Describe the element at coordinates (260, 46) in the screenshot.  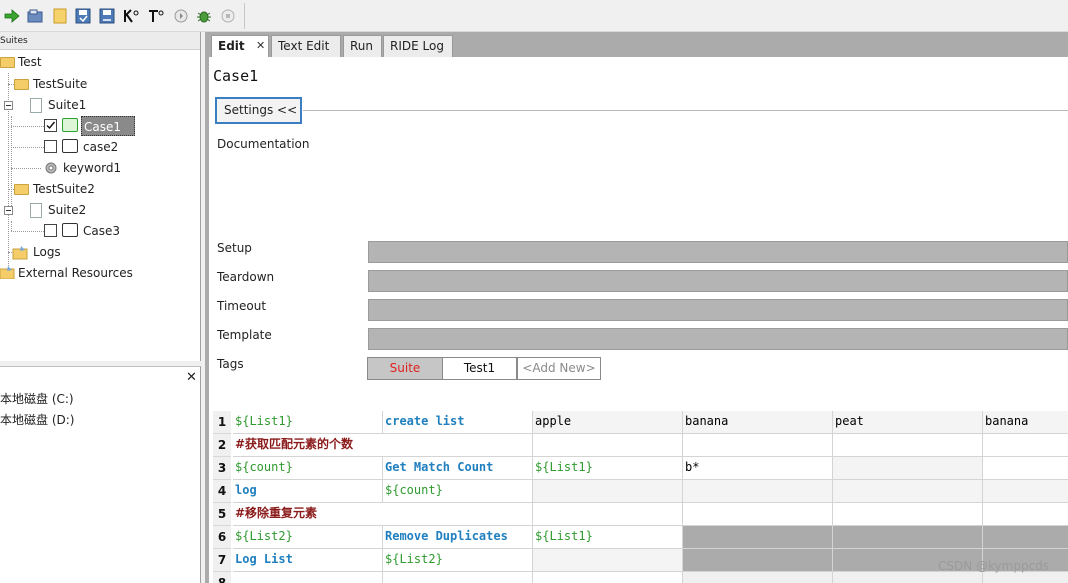
I see `tab-close-icon: ✕` at that location.